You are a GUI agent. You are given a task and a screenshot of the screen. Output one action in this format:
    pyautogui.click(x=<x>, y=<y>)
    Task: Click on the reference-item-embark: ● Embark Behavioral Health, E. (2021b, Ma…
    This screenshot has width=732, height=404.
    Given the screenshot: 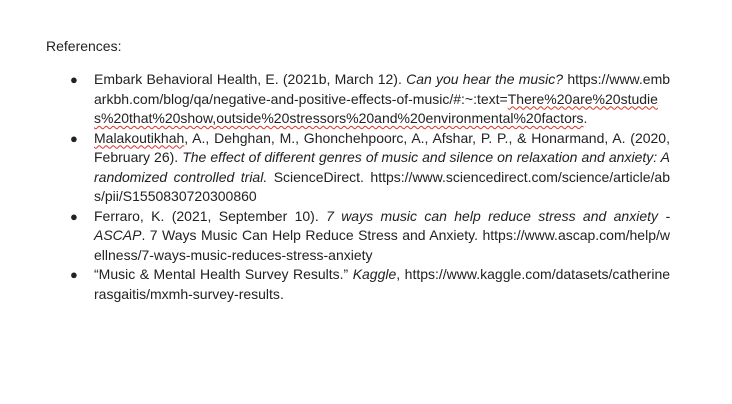 What is the action you would take?
    pyautogui.click(x=335, y=99)
    